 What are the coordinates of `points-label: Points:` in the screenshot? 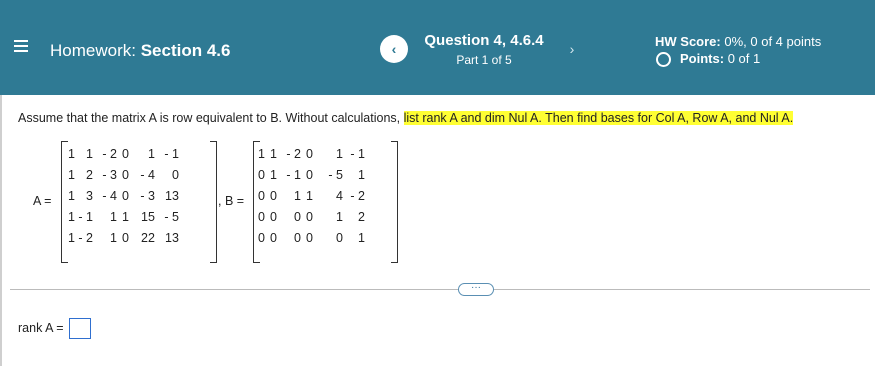 It's located at (702, 58).